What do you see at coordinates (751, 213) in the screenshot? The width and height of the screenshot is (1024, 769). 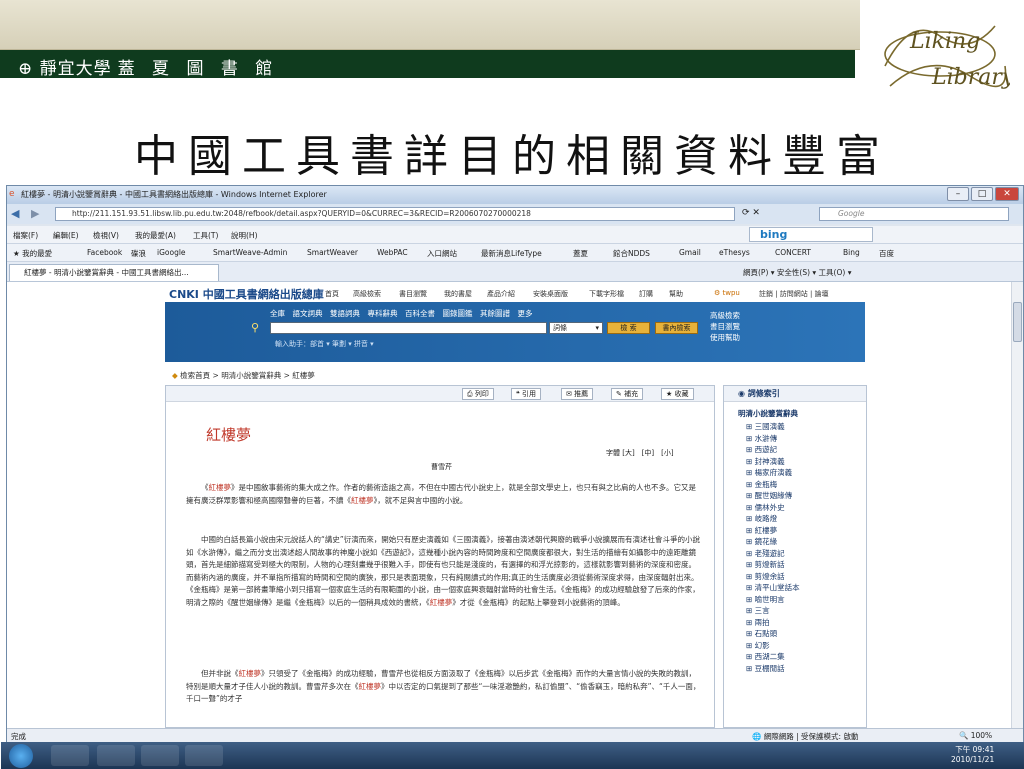 I see `refresh-icon: ⟳ ✕` at bounding box center [751, 213].